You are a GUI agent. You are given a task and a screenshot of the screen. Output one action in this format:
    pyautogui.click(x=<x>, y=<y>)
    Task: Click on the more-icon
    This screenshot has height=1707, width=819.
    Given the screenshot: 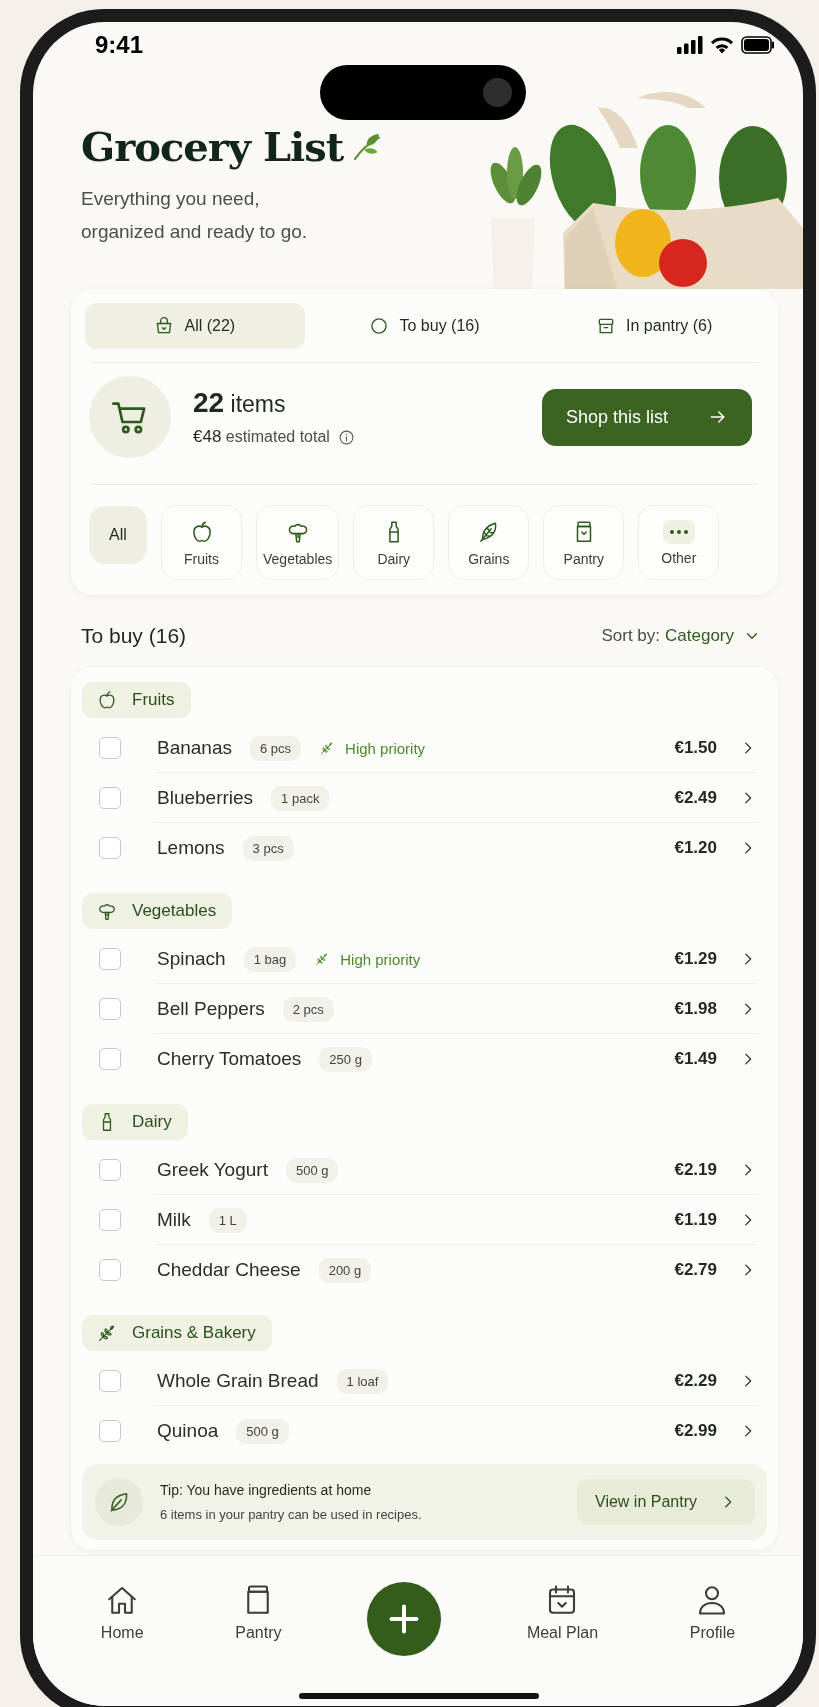 What is the action you would take?
    pyautogui.click(x=678, y=531)
    